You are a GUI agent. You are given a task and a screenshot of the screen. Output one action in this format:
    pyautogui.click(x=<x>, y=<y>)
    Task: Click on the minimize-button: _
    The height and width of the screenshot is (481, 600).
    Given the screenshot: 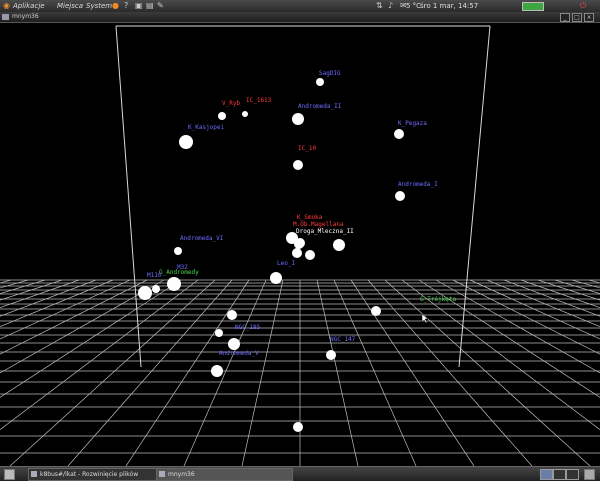 What is the action you would take?
    pyautogui.click(x=565, y=17)
    